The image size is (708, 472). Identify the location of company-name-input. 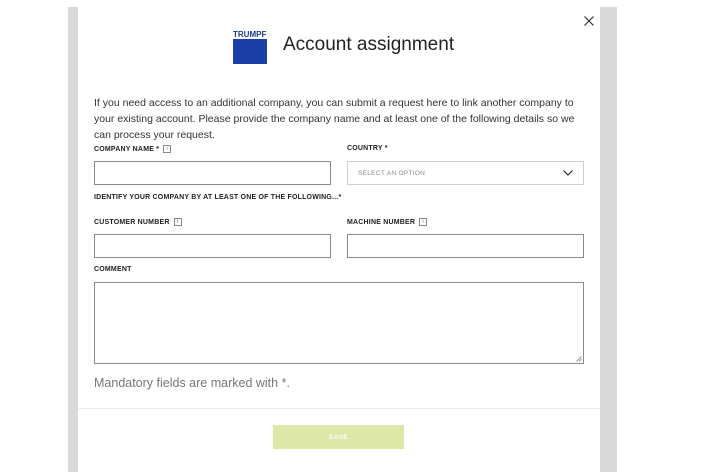
(212, 173).